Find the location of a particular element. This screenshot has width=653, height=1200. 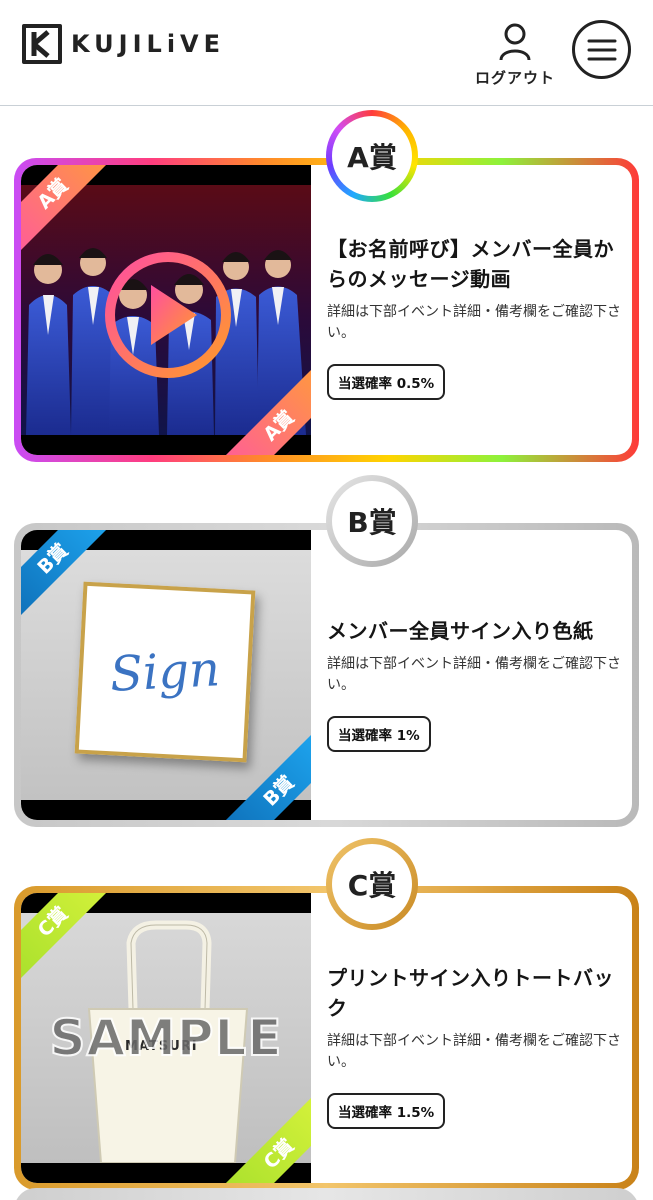

prize-thumbnail: MATSURI SAMPLE C賞 C賞 is located at coordinates (166, 1038).